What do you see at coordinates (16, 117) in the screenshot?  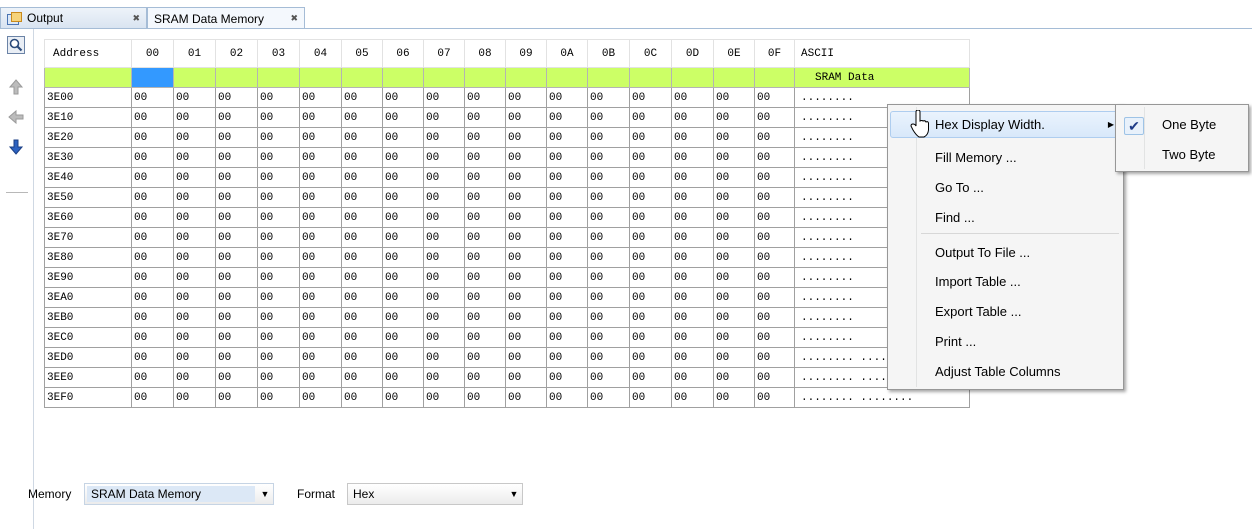 I see `arrow-left-icon` at bounding box center [16, 117].